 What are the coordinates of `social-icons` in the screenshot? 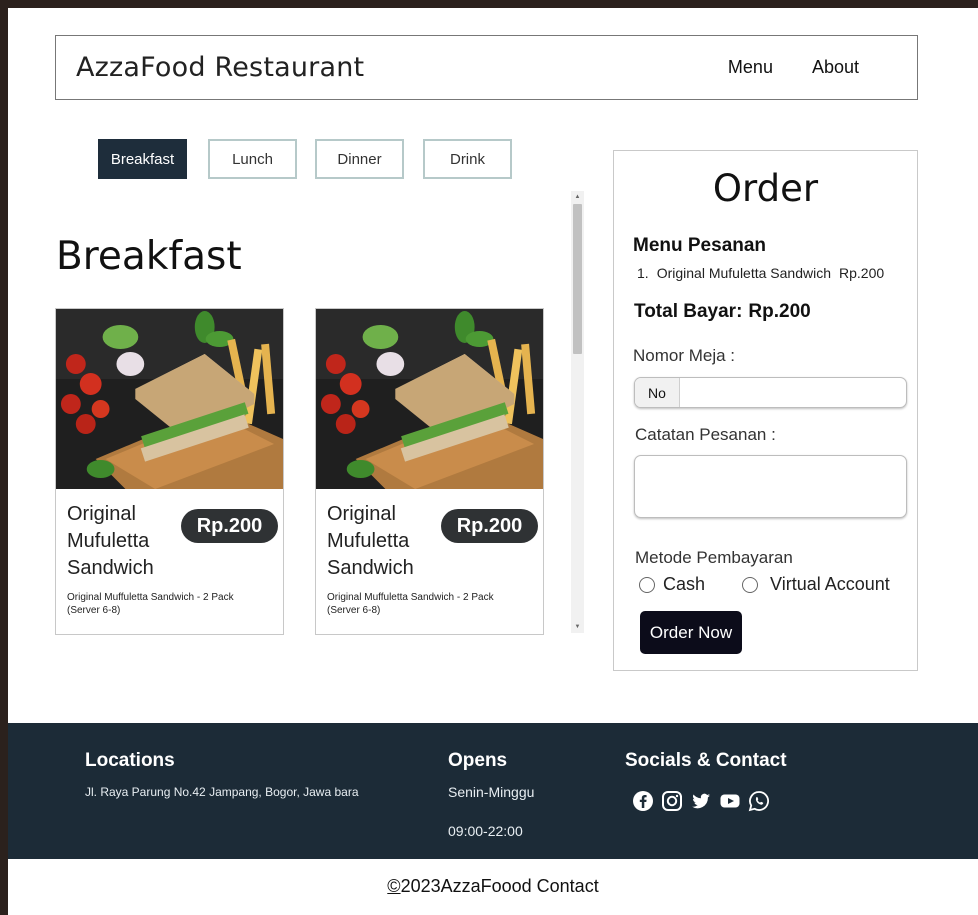 It's located at (700, 800).